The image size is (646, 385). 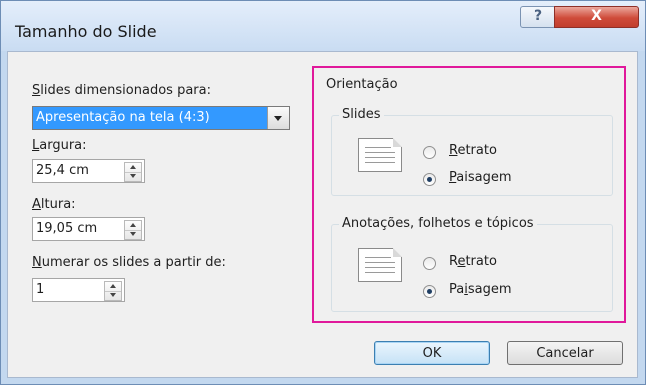 I want to click on height-stepper: 19,05 cm, so click(x=88, y=229).